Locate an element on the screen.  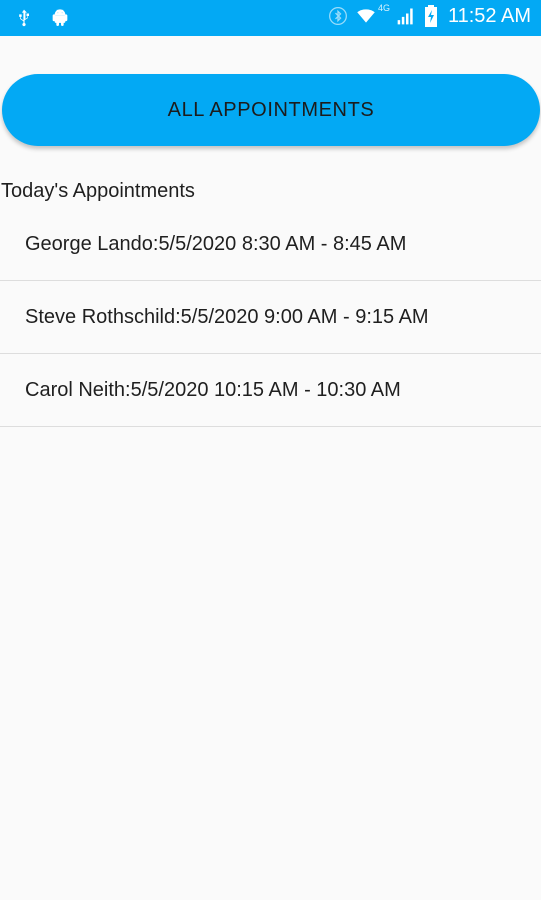
appointment-item: Carol Neith:5/5/2020 10:15 AM - 10:30 AM is located at coordinates (270, 390).